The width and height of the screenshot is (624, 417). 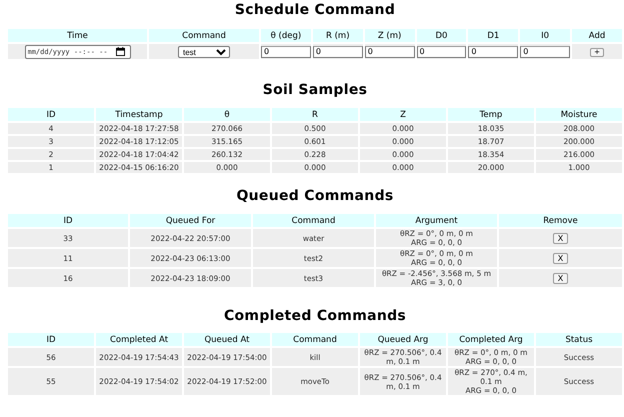 What do you see at coordinates (120, 51) in the screenshot?
I see `calendar-icon` at bounding box center [120, 51].